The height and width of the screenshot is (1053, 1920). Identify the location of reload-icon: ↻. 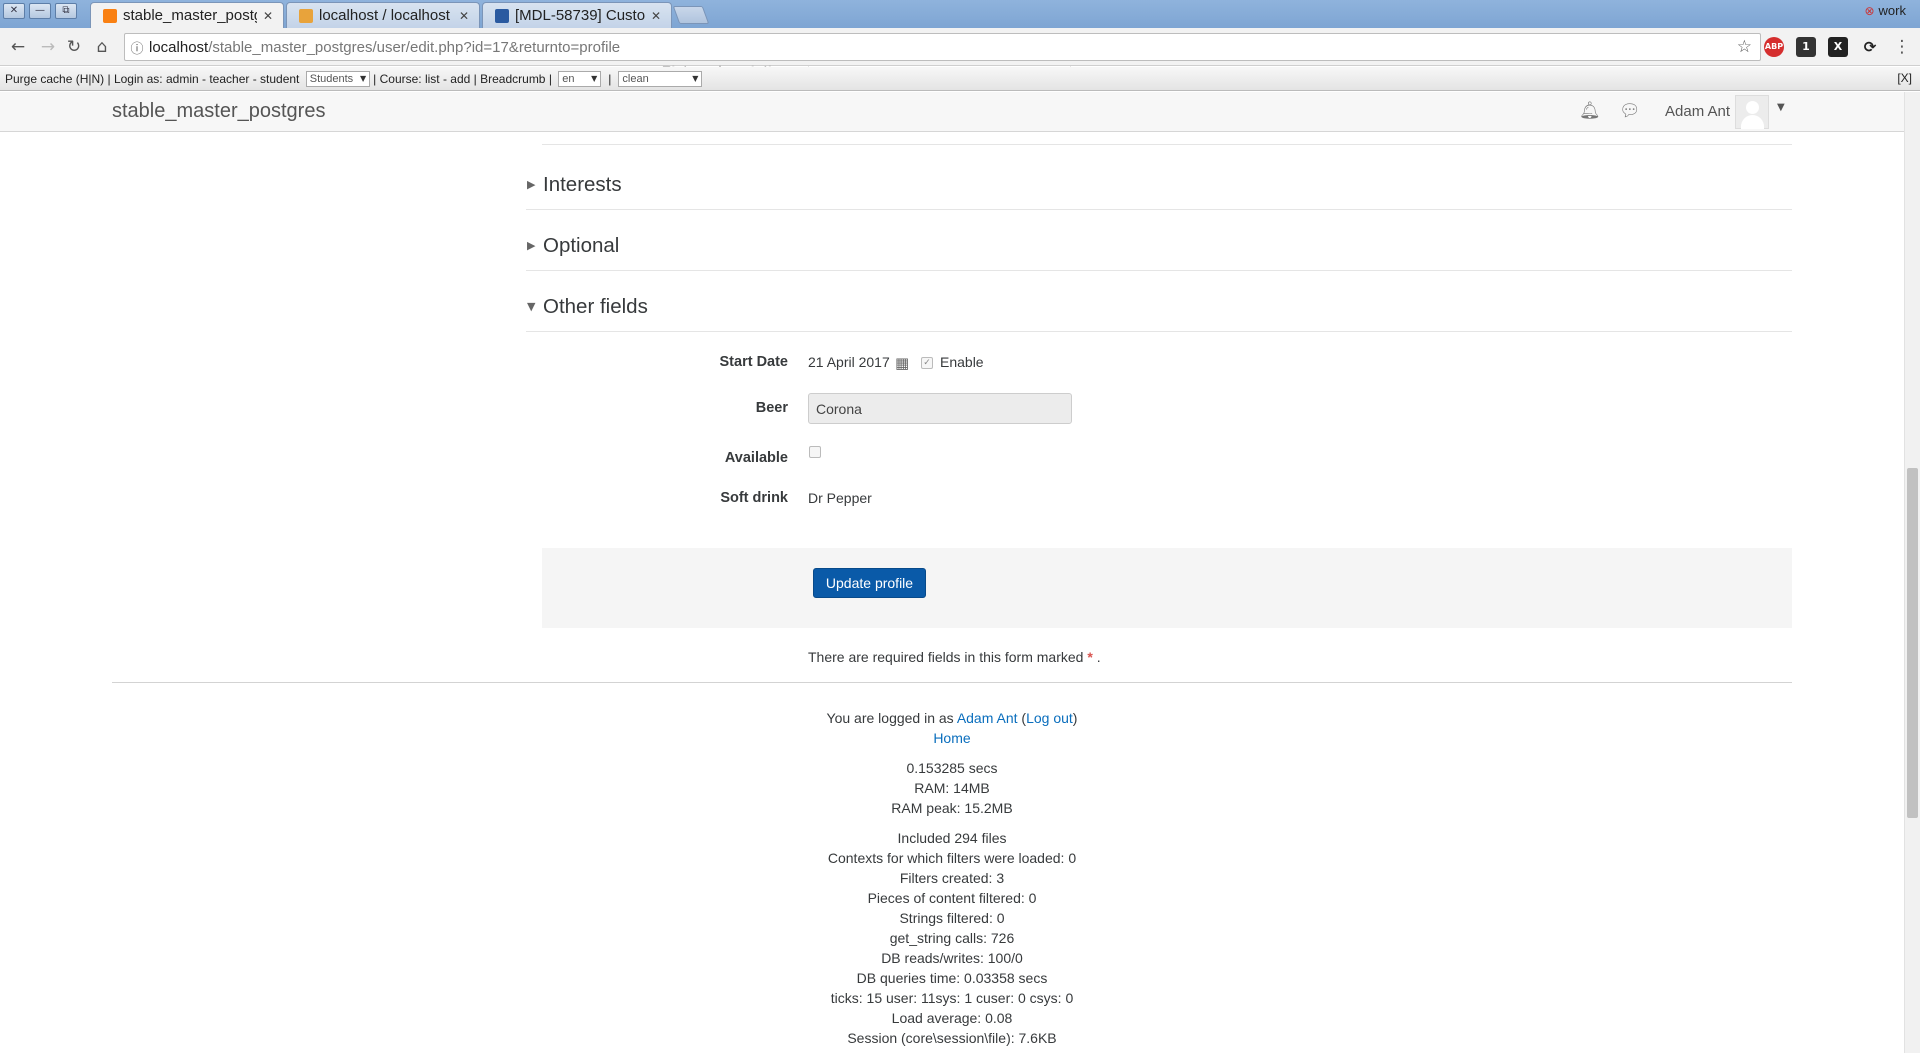
(74, 47).